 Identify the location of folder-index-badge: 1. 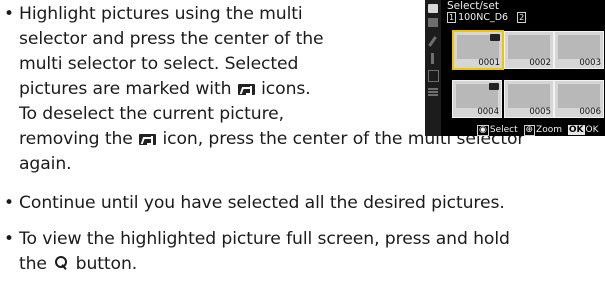
(452, 17).